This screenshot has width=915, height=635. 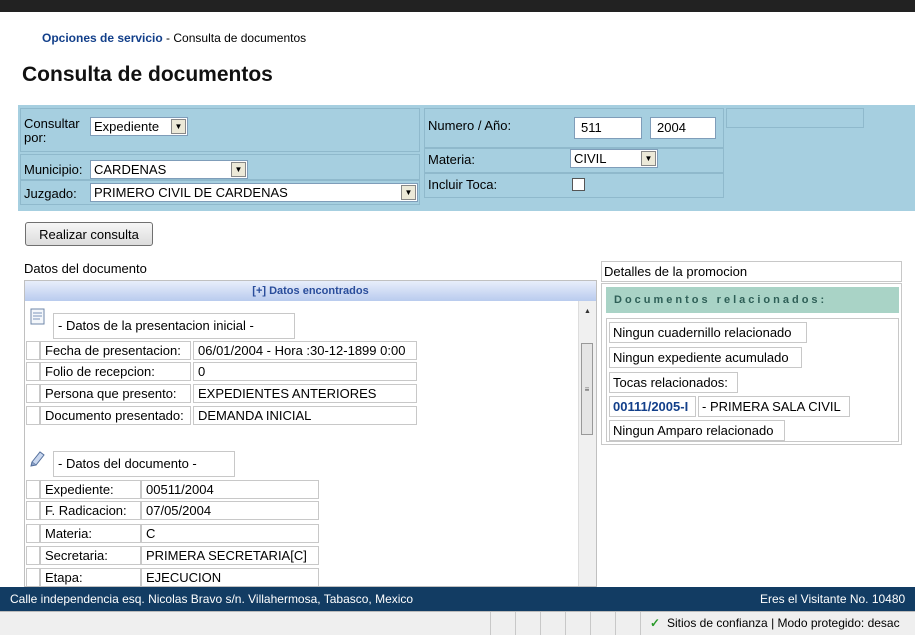 What do you see at coordinates (230, 510) in the screenshot?
I see `radicacion-value: 07/05/2004` at bounding box center [230, 510].